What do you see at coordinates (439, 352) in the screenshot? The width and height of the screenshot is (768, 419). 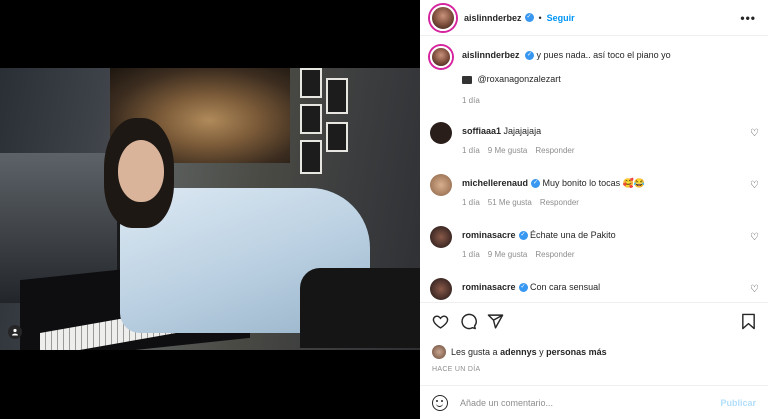 I see `liker-avatar` at bounding box center [439, 352].